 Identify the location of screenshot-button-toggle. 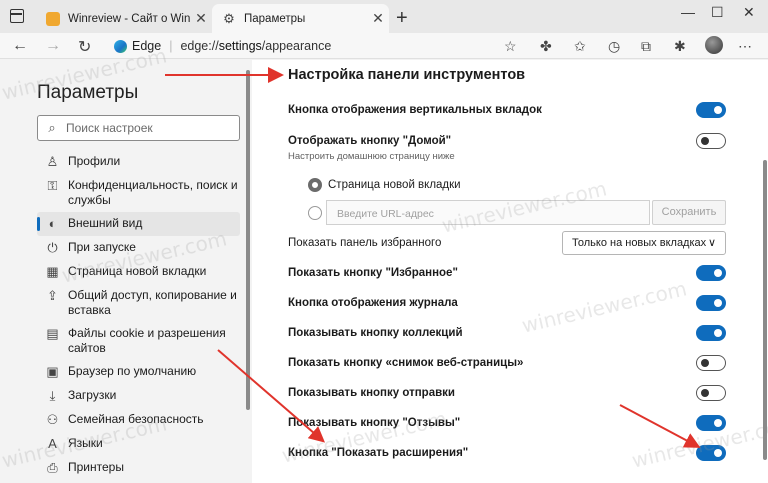
(711, 363).